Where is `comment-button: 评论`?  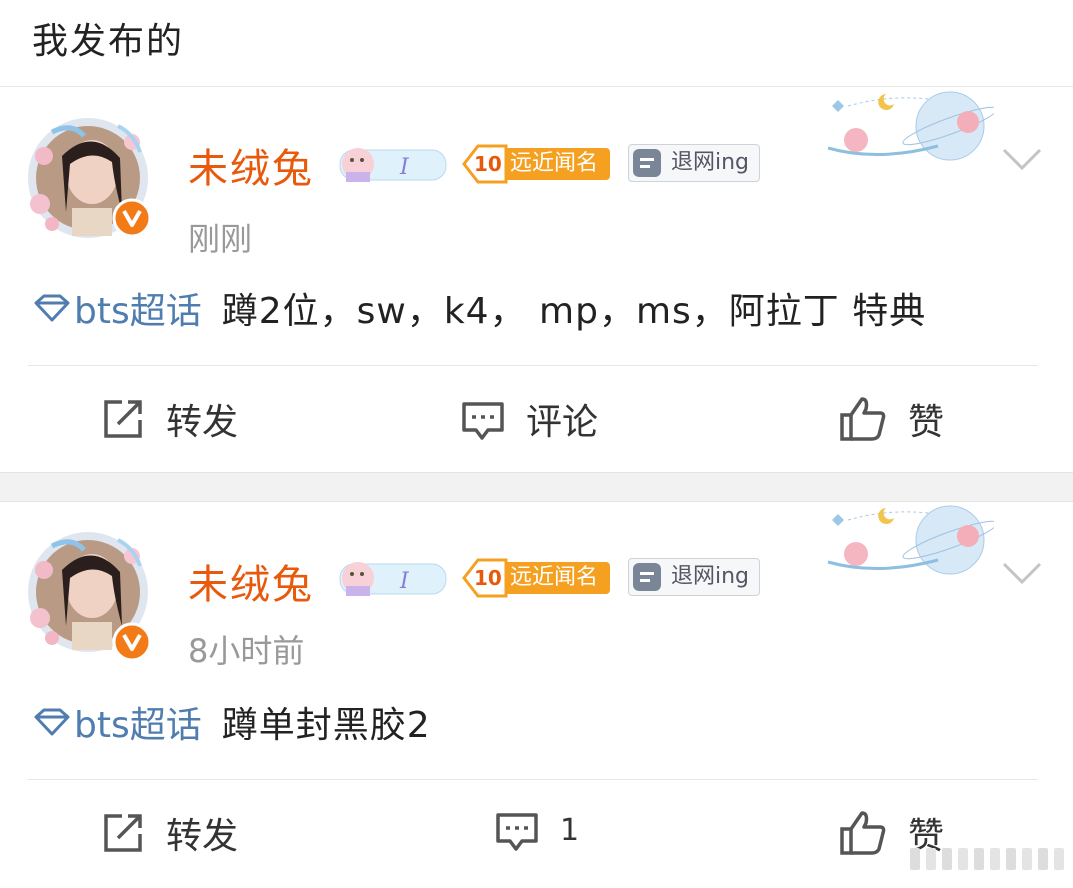
comment-button: 评论 is located at coordinates (529, 419).